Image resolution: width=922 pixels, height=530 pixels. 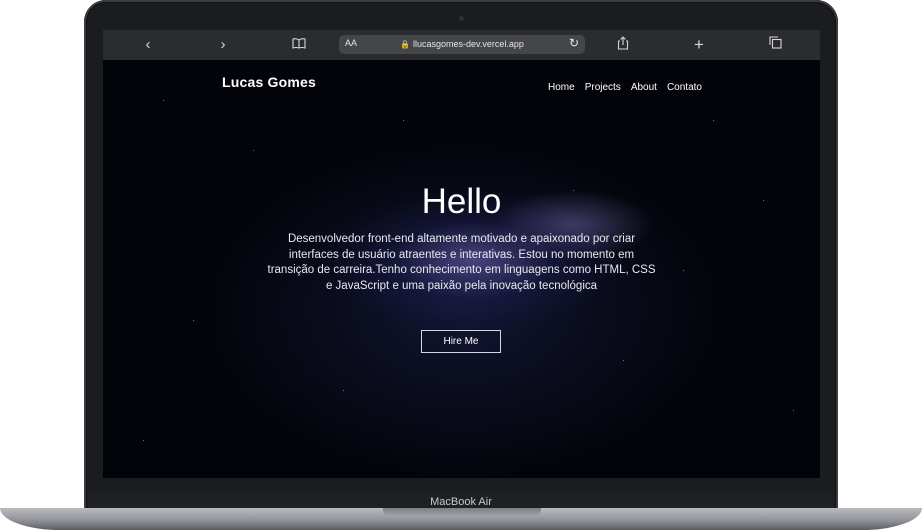 What do you see at coordinates (644, 87) in the screenshot?
I see `nav-link-about: About` at bounding box center [644, 87].